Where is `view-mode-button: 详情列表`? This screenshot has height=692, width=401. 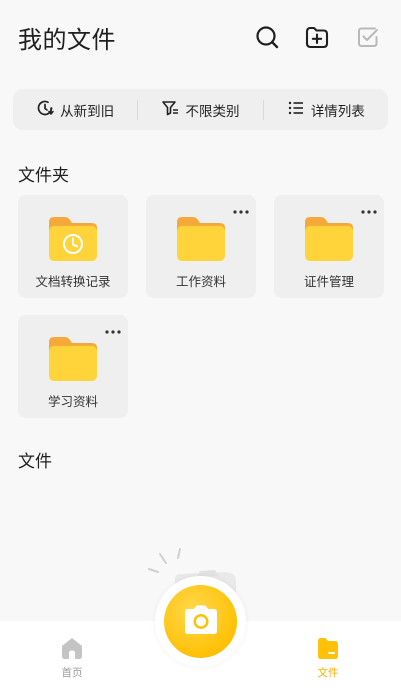
view-mode-button: 详情列表 is located at coordinates (326, 109).